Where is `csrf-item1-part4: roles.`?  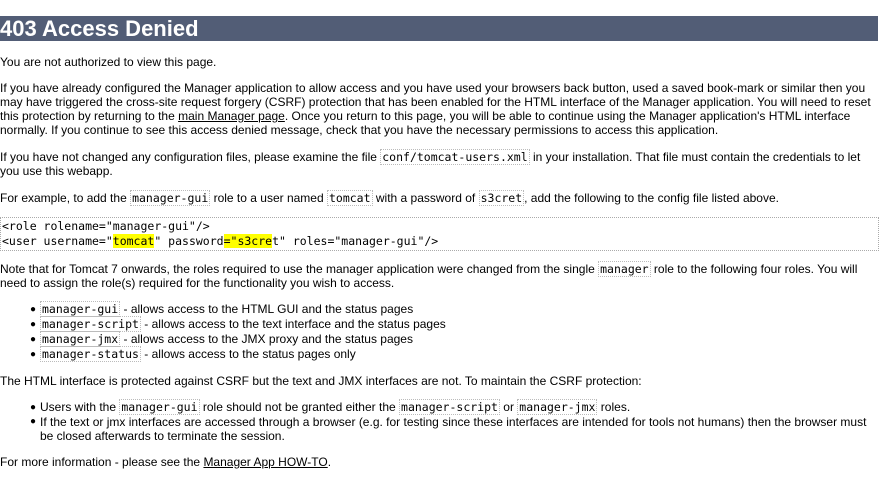 csrf-item1-part4: roles. is located at coordinates (614, 407).